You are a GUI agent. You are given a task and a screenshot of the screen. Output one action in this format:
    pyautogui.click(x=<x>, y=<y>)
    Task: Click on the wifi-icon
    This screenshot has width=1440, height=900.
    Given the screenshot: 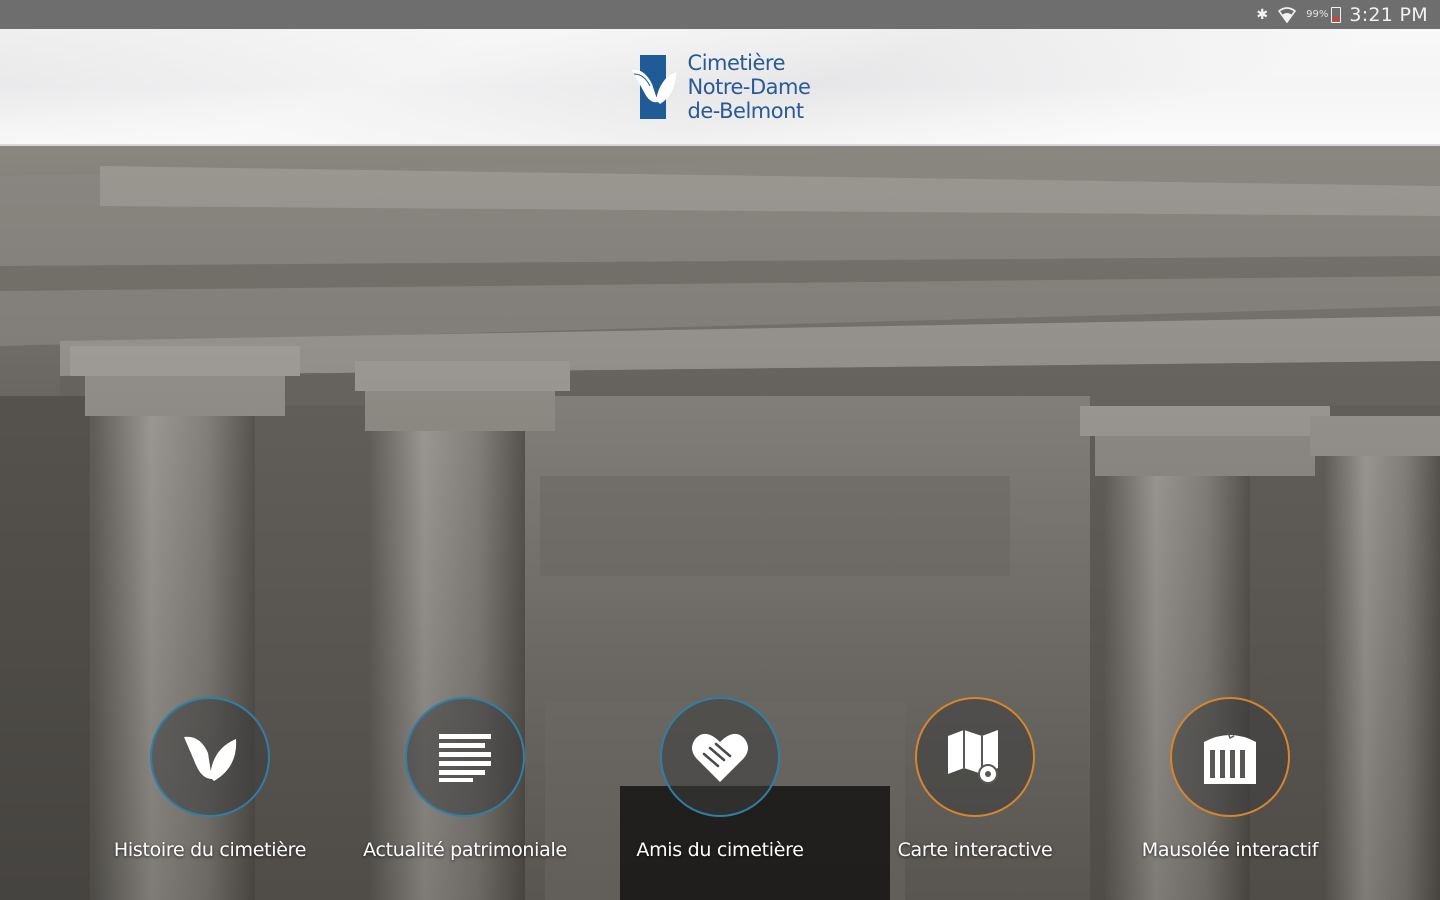 What is the action you would take?
    pyautogui.click(x=1287, y=14)
    